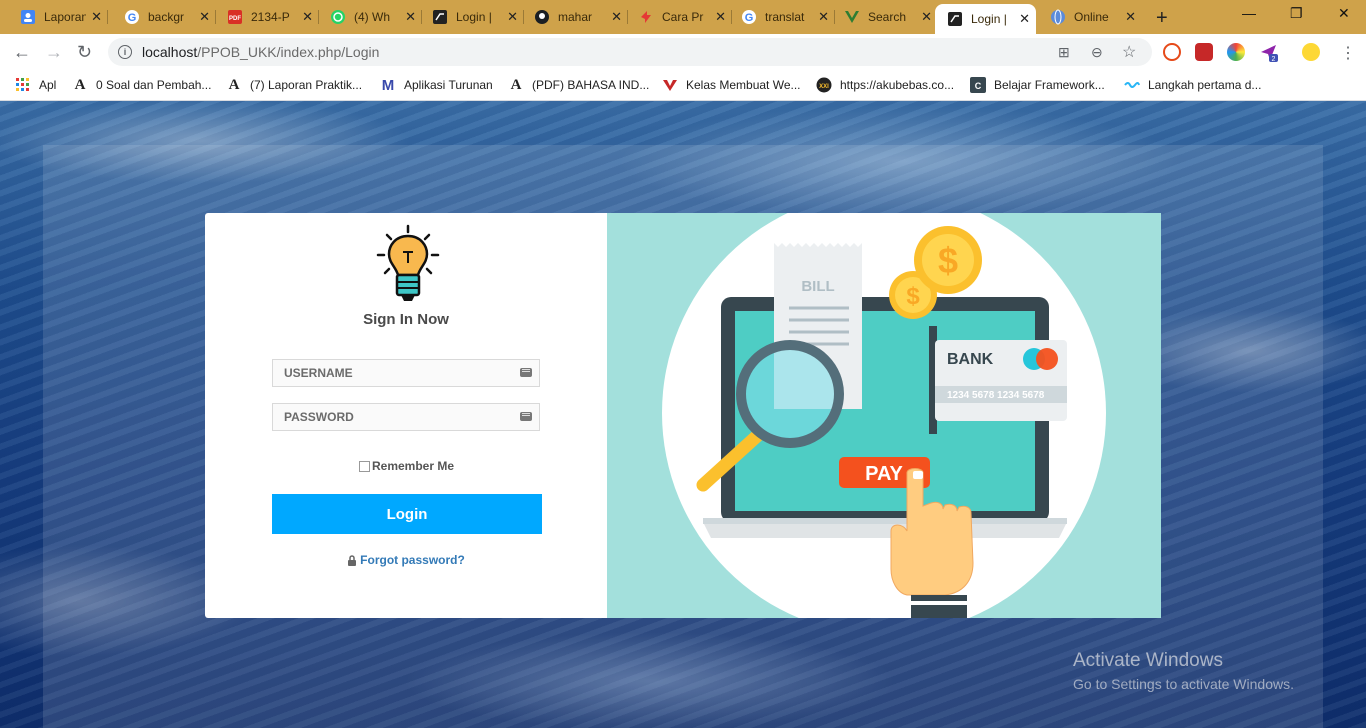  What do you see at coordinates (1129, 52) in the screenshot?
I see `bookmark-star-icon: ☆` at bounding box center [1129, 52].